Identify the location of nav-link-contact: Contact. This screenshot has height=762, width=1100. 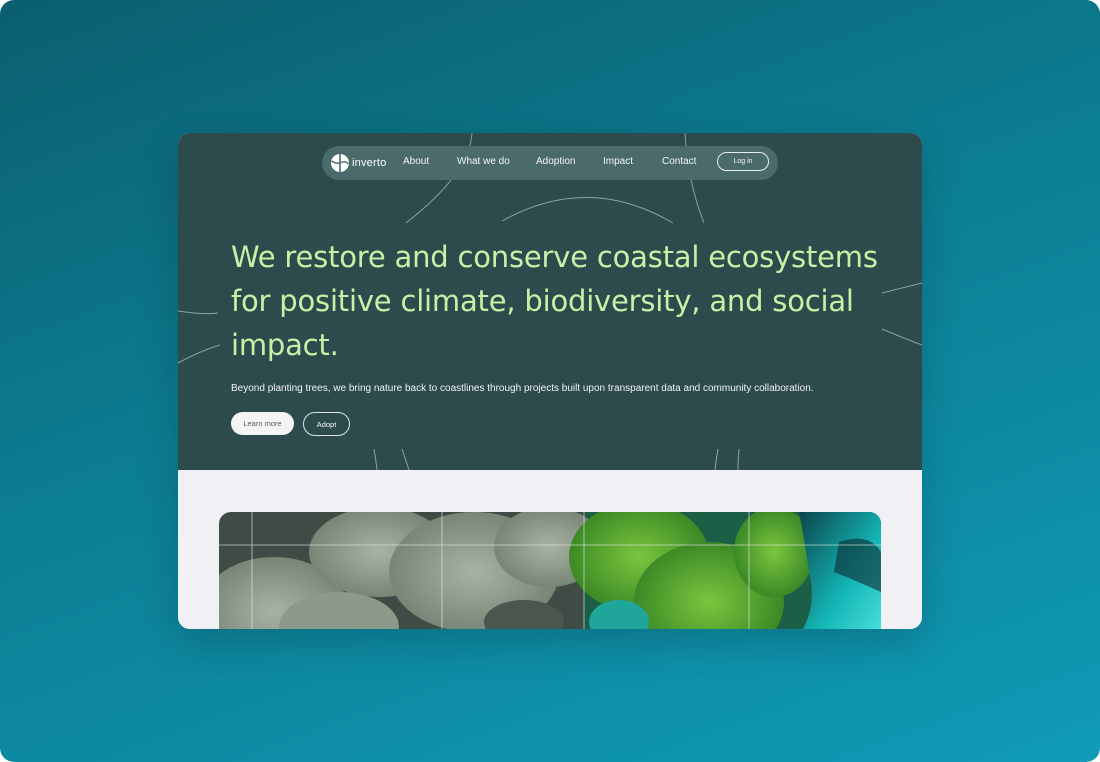
(679, 161).